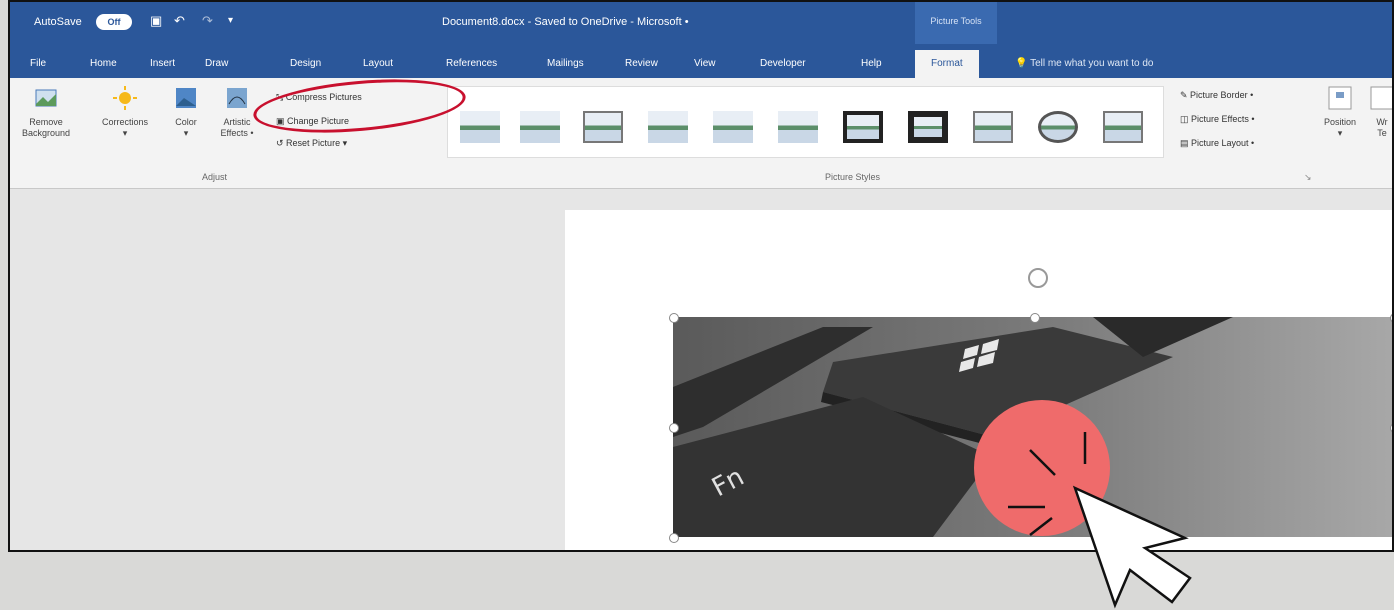 Image resolution: width=1394 pixels, height=610 pixels. I want to click on autosave-toggle: Off, so click(114, 22).